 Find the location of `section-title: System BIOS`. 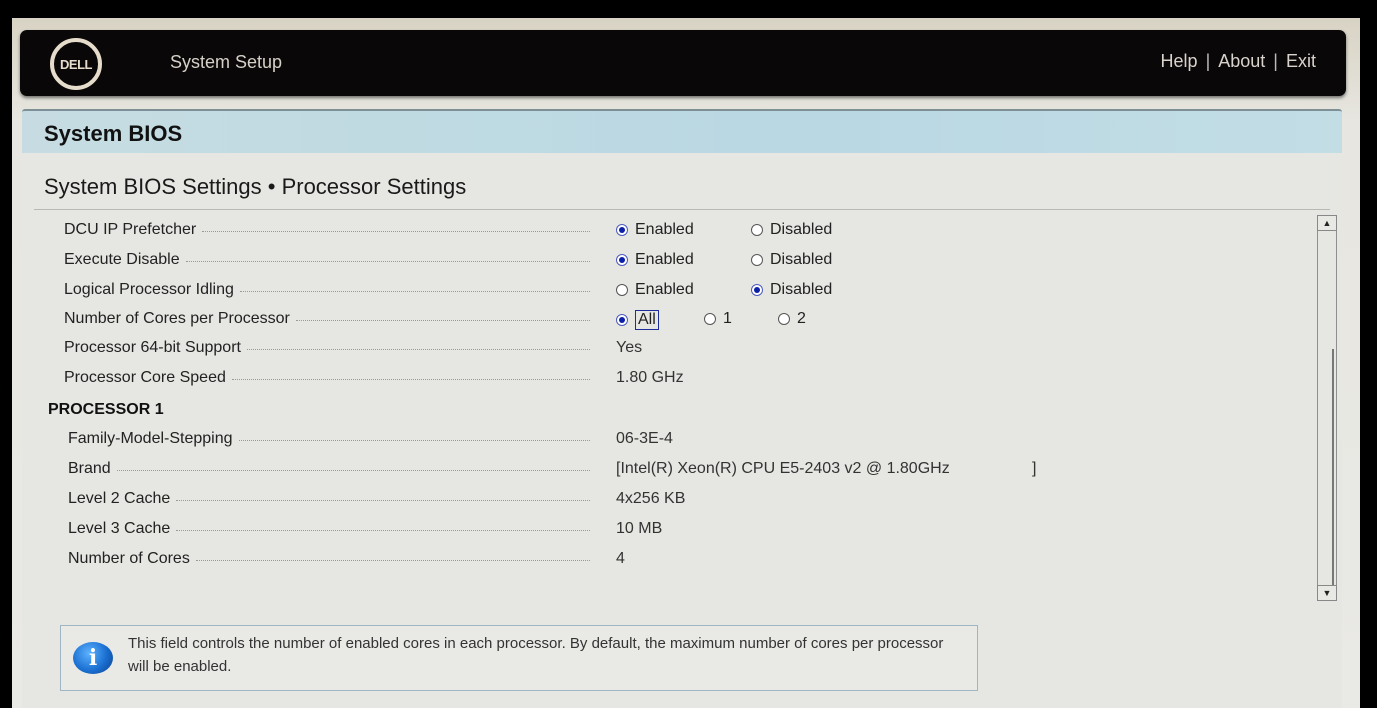

section-title: System BIOS is located at coordinates (113, 133).